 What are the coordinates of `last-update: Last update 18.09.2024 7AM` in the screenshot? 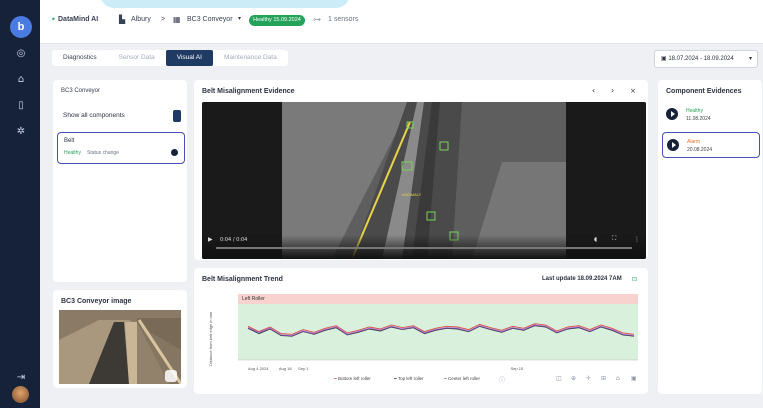 It's located at (582, 279).